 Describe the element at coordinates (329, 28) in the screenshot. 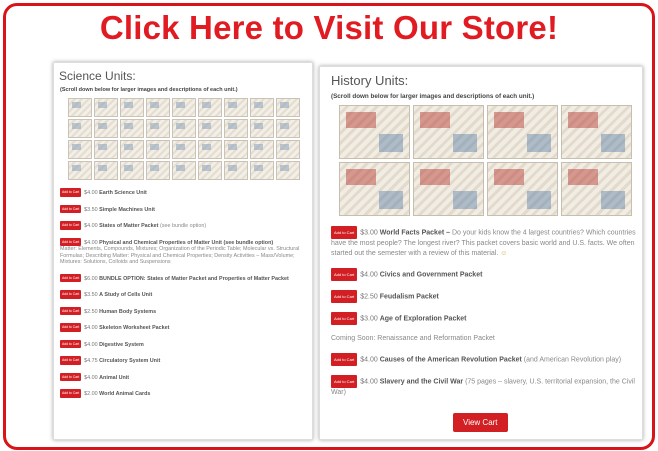

I see `visit-store-headline: Click Here to Visit Our Store!` at that location.